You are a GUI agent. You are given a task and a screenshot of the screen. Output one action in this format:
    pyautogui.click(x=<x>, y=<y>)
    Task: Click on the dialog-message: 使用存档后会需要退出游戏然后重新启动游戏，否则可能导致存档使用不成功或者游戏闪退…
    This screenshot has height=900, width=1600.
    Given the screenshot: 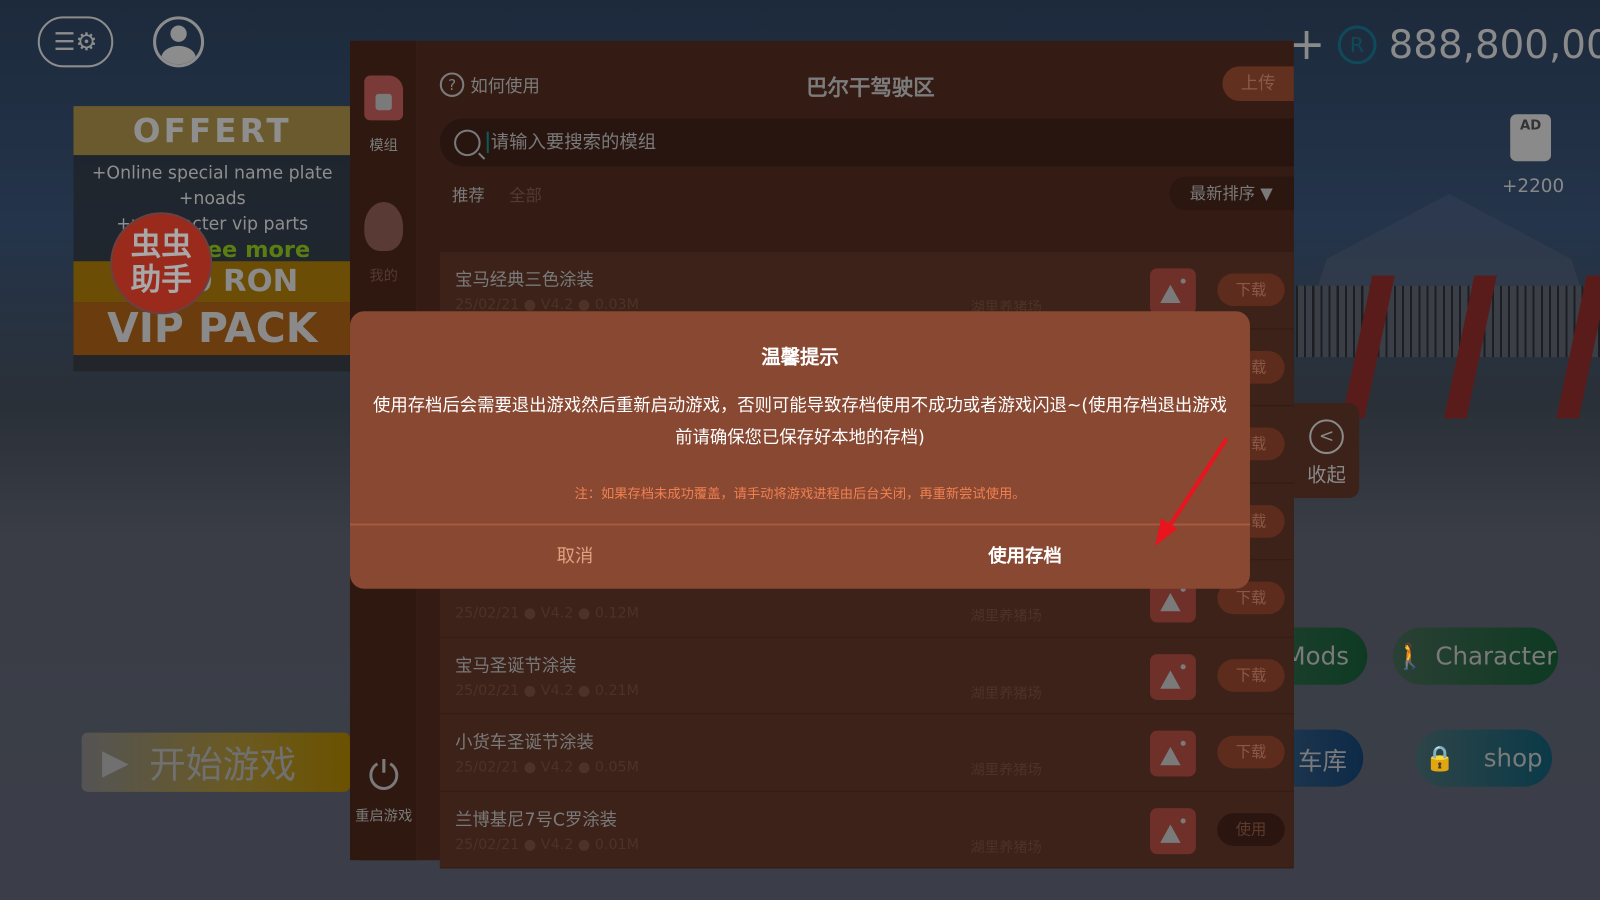 What is the action you would take?
    pyautogui.click(x=800, y=421)
    